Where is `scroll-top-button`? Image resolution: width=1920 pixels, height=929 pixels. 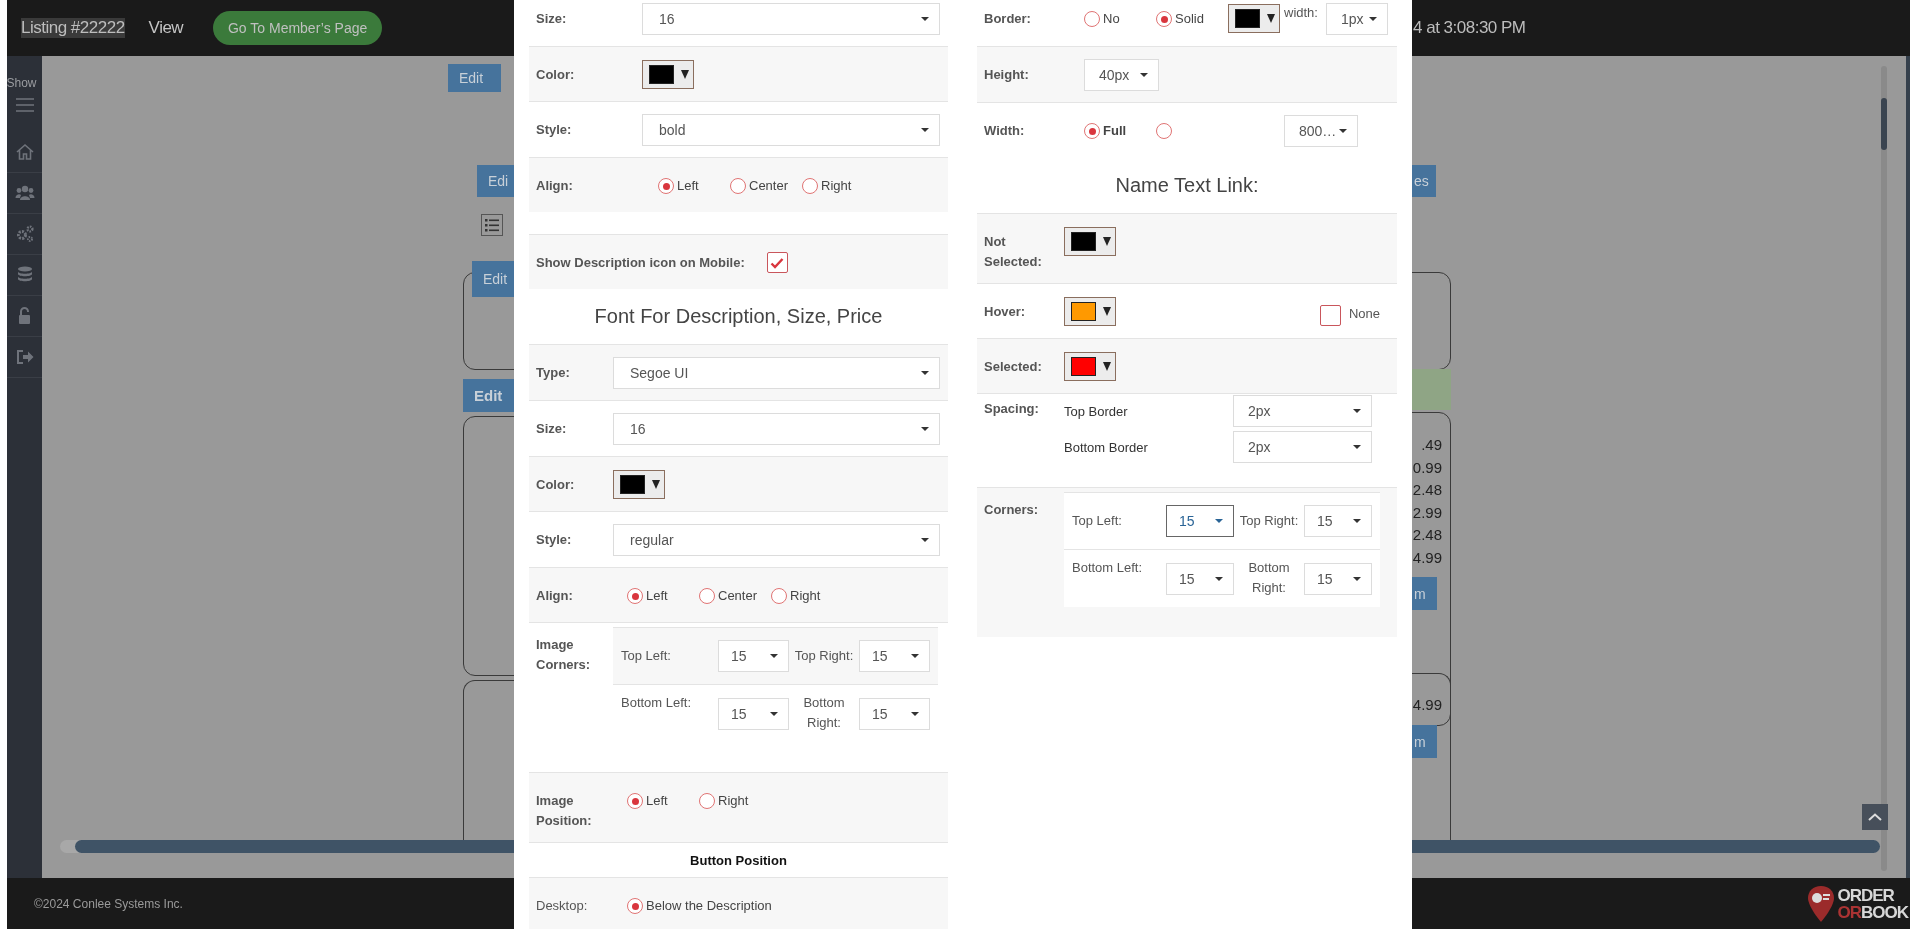
scroll-top-button is located at coordinates (1875, 817).